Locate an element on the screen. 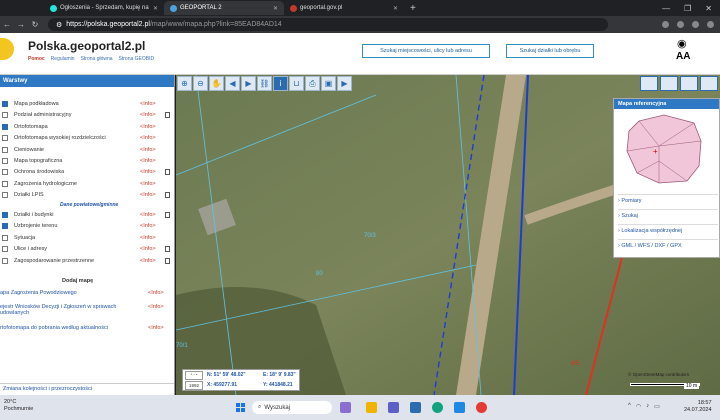 The width and height of the screenshot is (720, 420). menu-icon is located at coordinates (710, 24).